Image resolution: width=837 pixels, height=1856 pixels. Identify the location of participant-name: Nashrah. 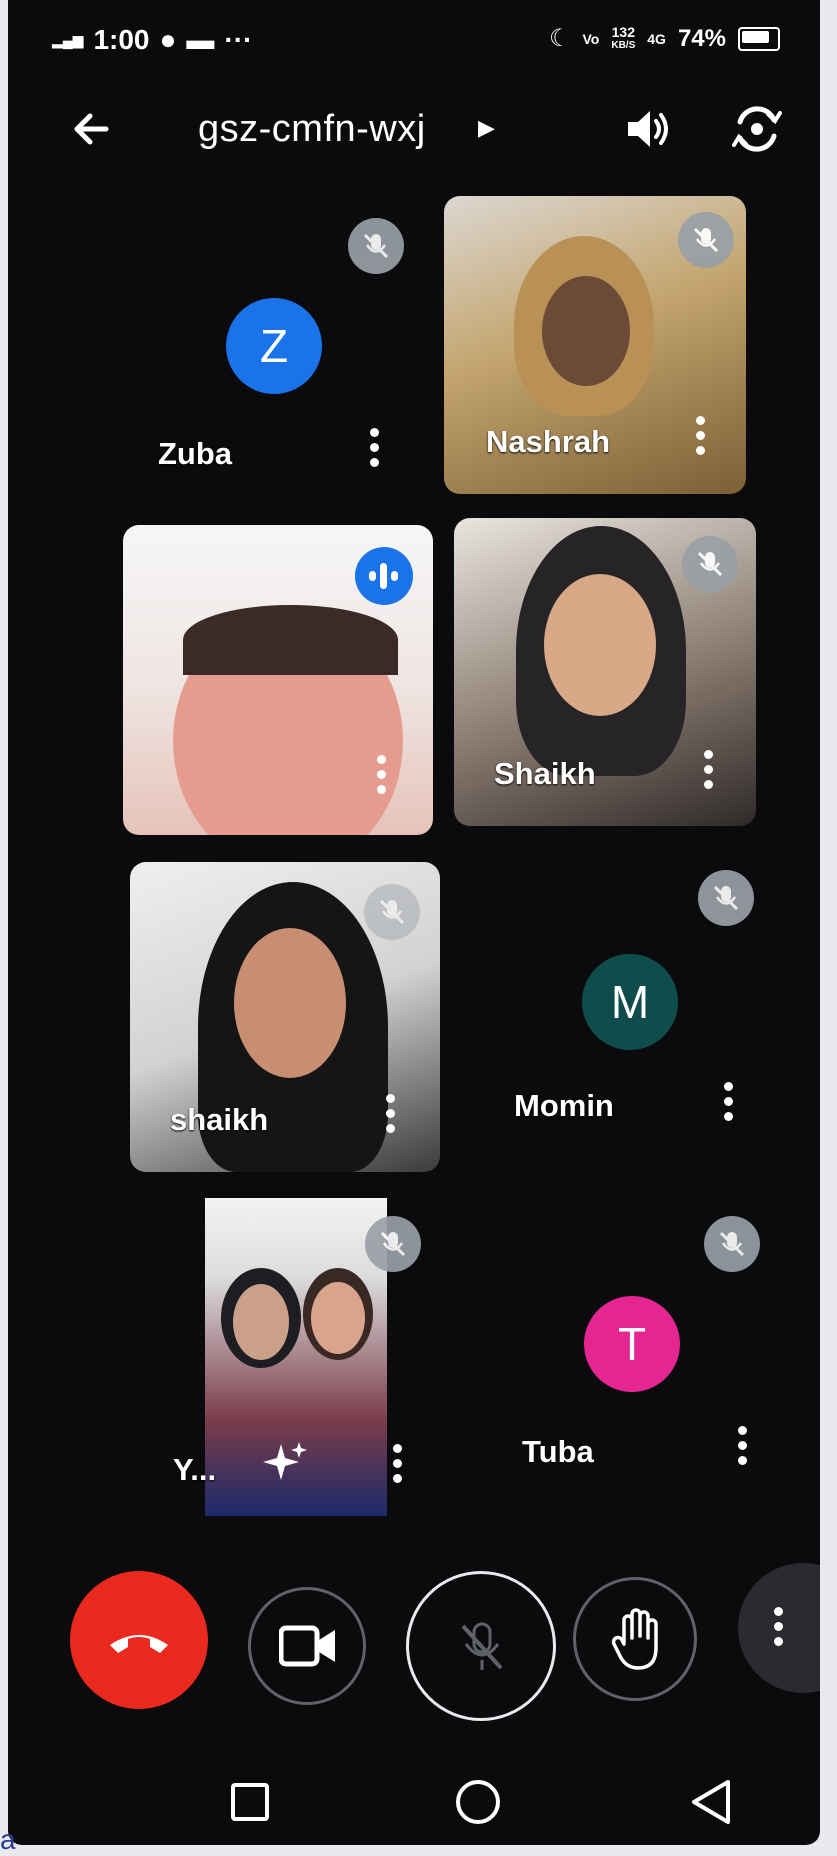
(548, 441).